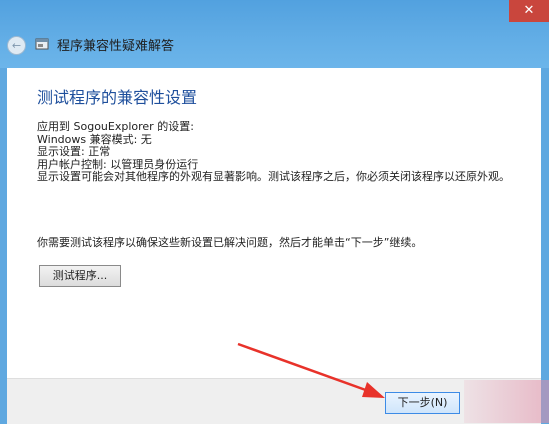  I want to click on close-button: ✕, so click(529, 11).